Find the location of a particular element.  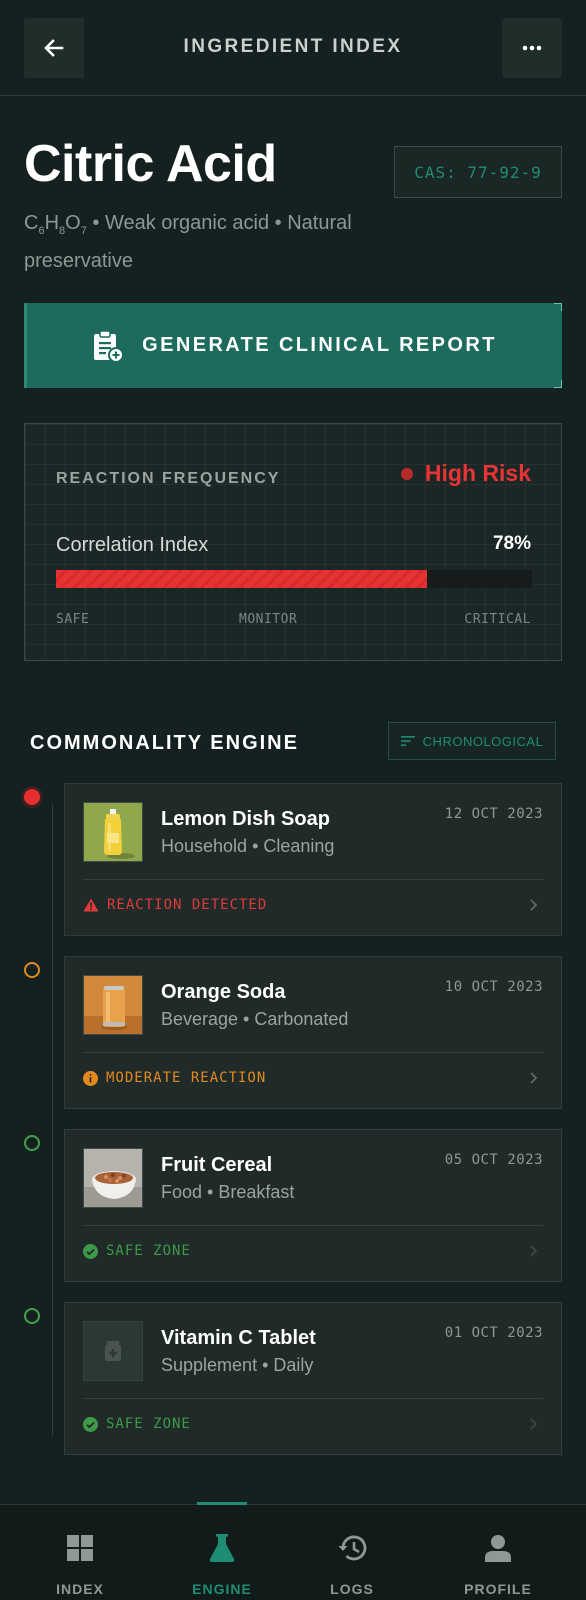

nav-label: PROFILE is located at coordinates (498, 1589).